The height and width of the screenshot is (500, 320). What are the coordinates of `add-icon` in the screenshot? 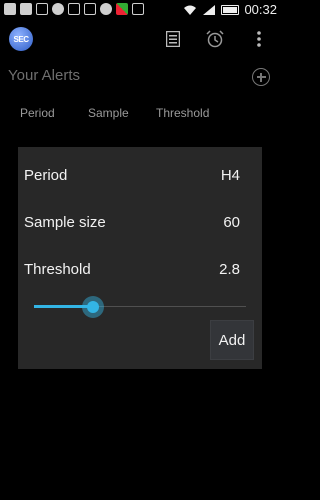 It's located at (10, 9).